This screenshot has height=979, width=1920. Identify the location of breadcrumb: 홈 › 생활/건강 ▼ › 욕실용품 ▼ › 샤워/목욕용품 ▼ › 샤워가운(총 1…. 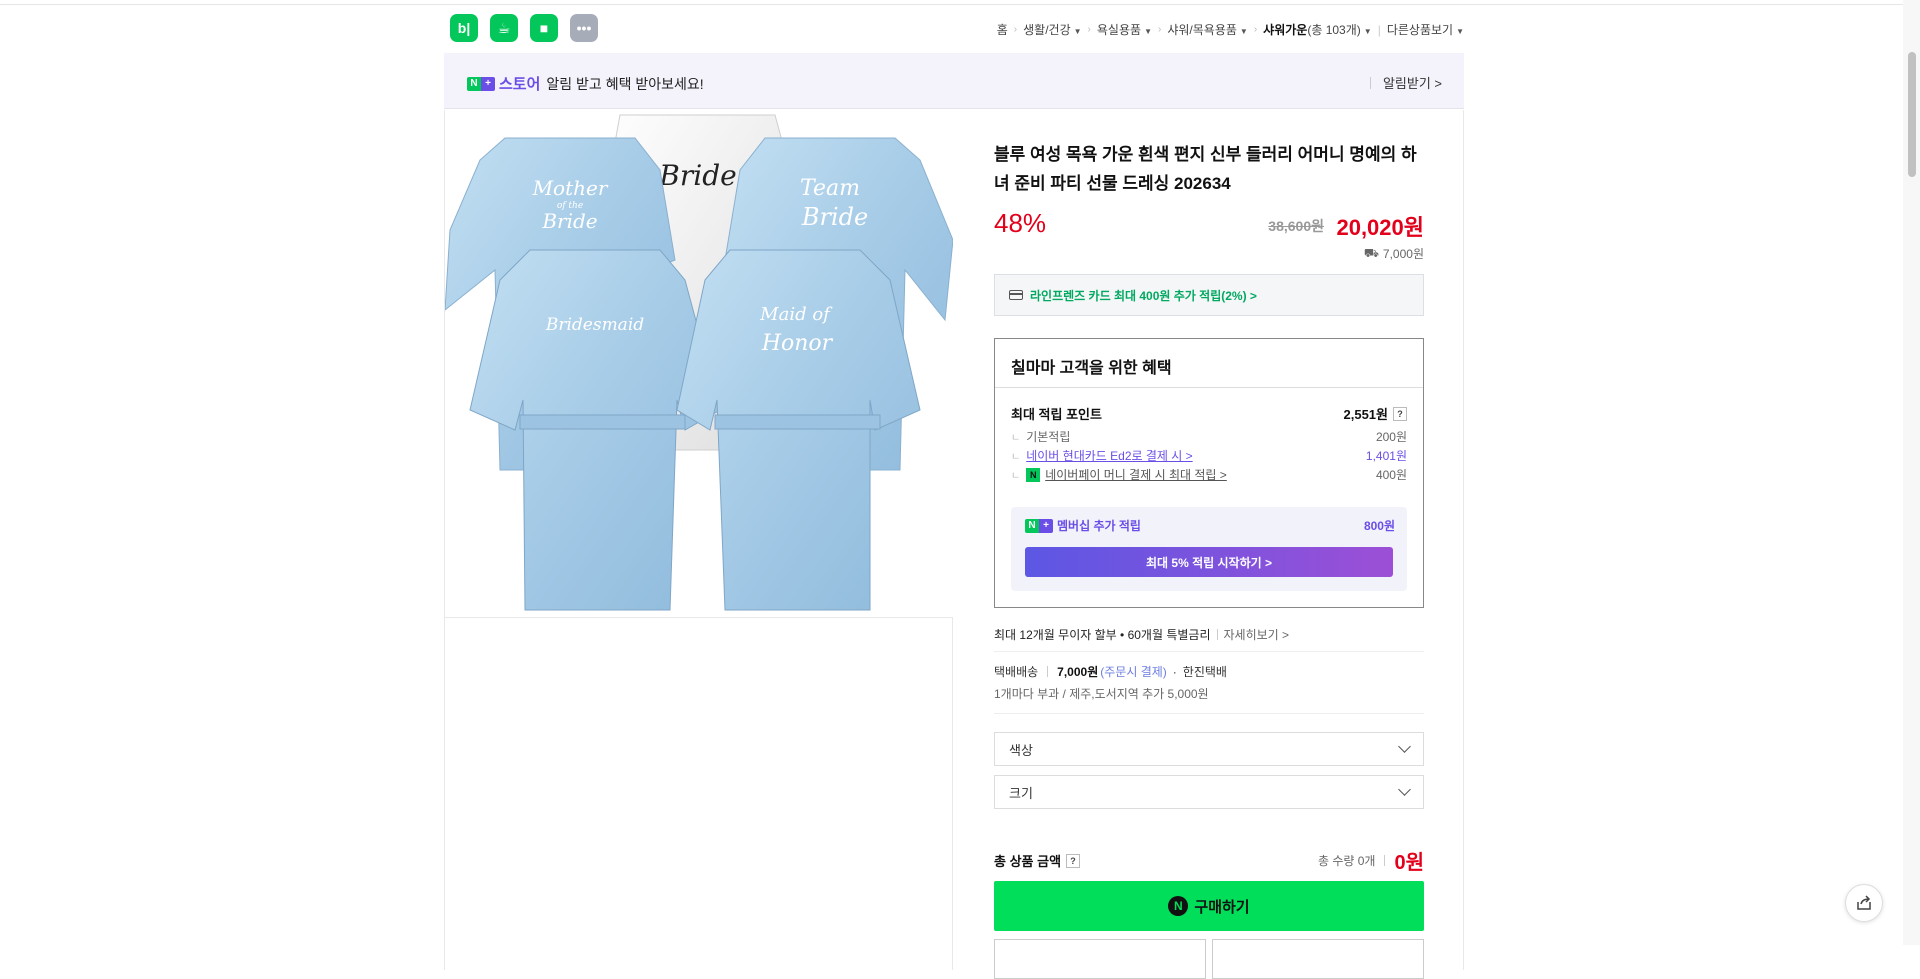
(1230, 29).